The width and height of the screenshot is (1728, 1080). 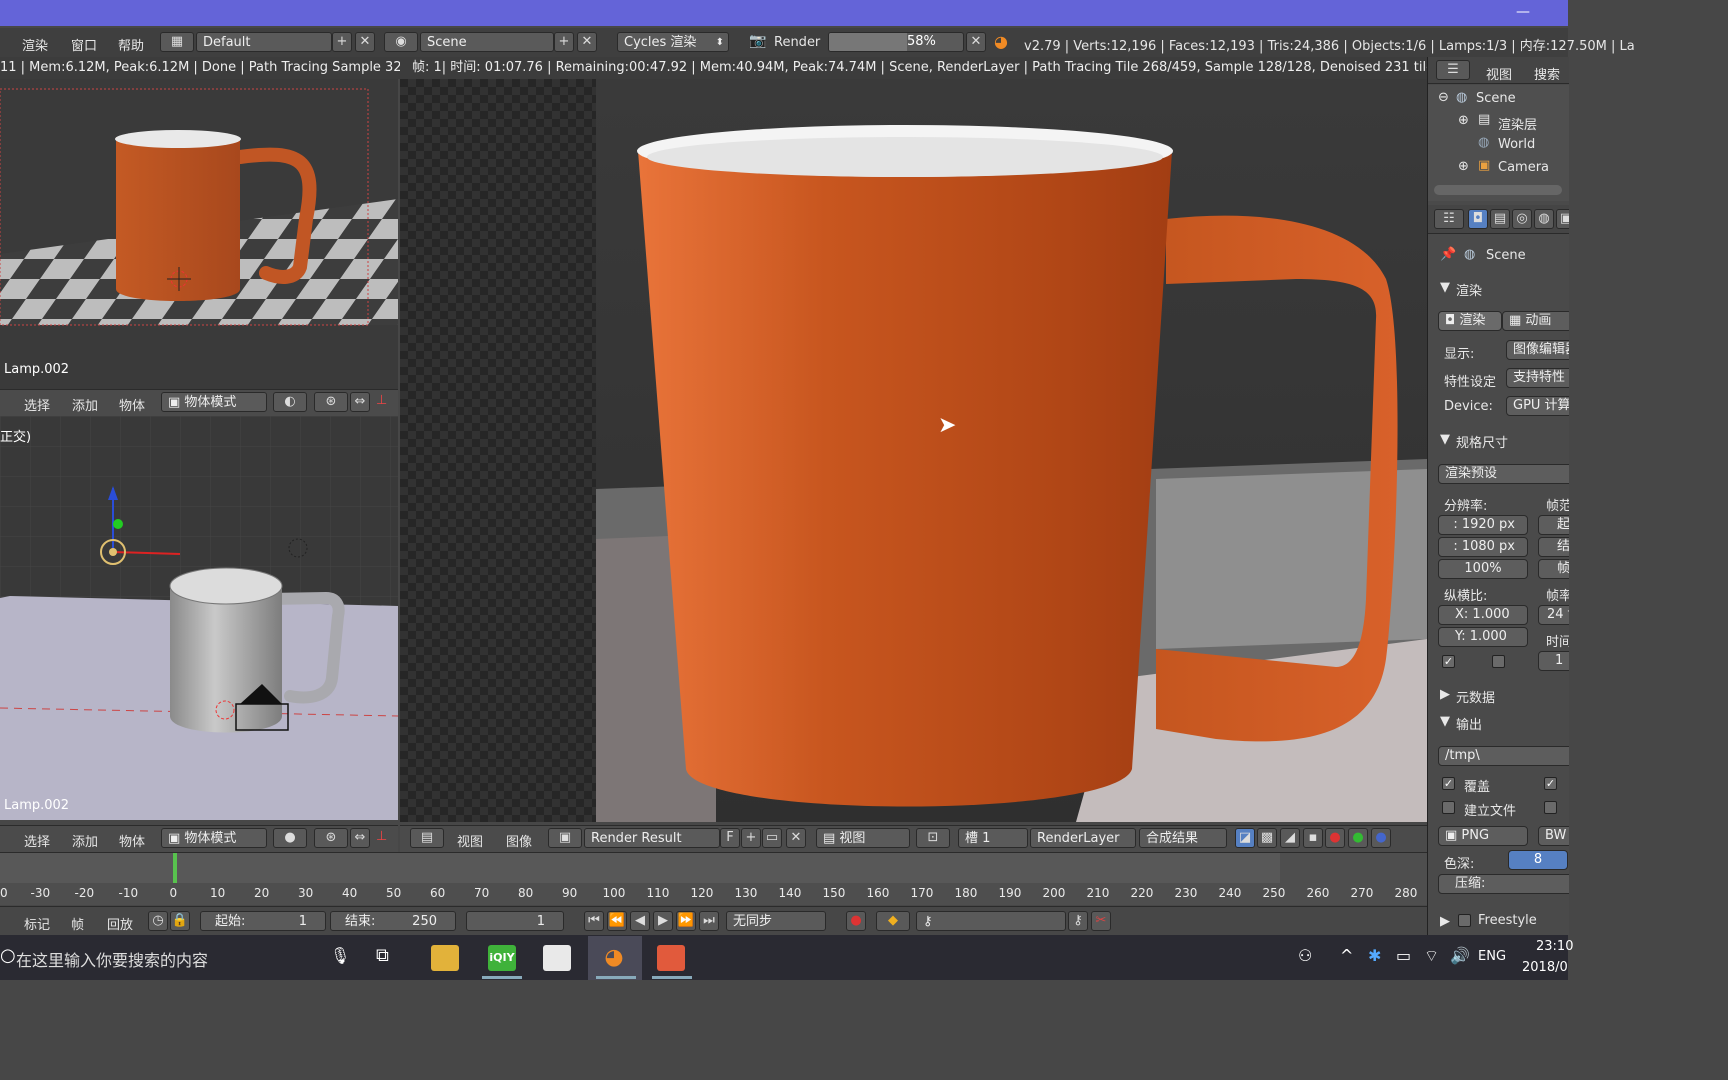 What do you see at coordinates (1448, 807) in the screenshot?
I see `create-dirs-checkbox` at bounding box center [1448, 807].